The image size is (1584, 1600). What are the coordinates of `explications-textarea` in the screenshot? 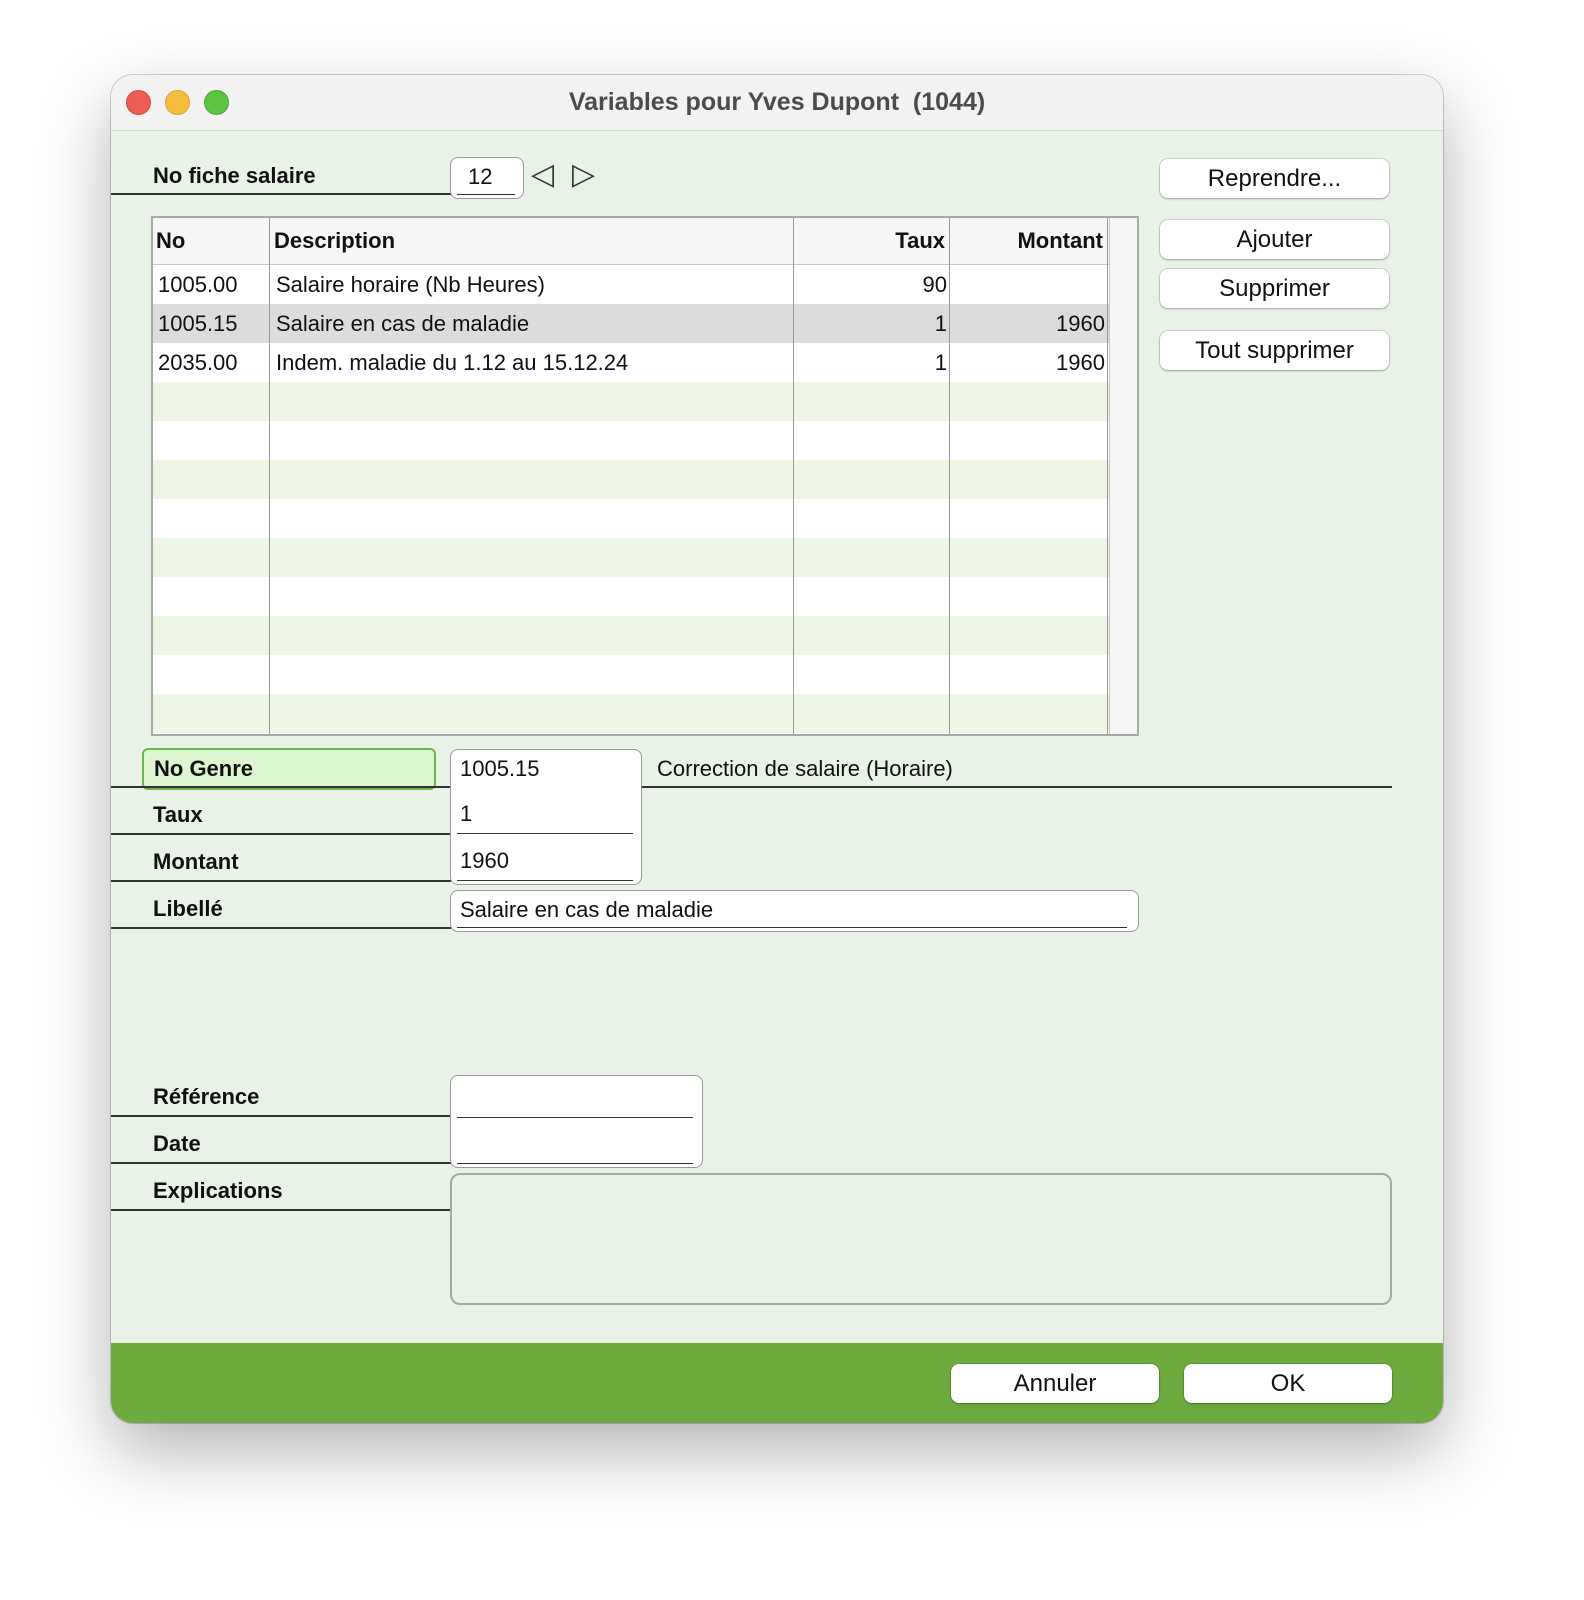 It's located at (921, 1239).